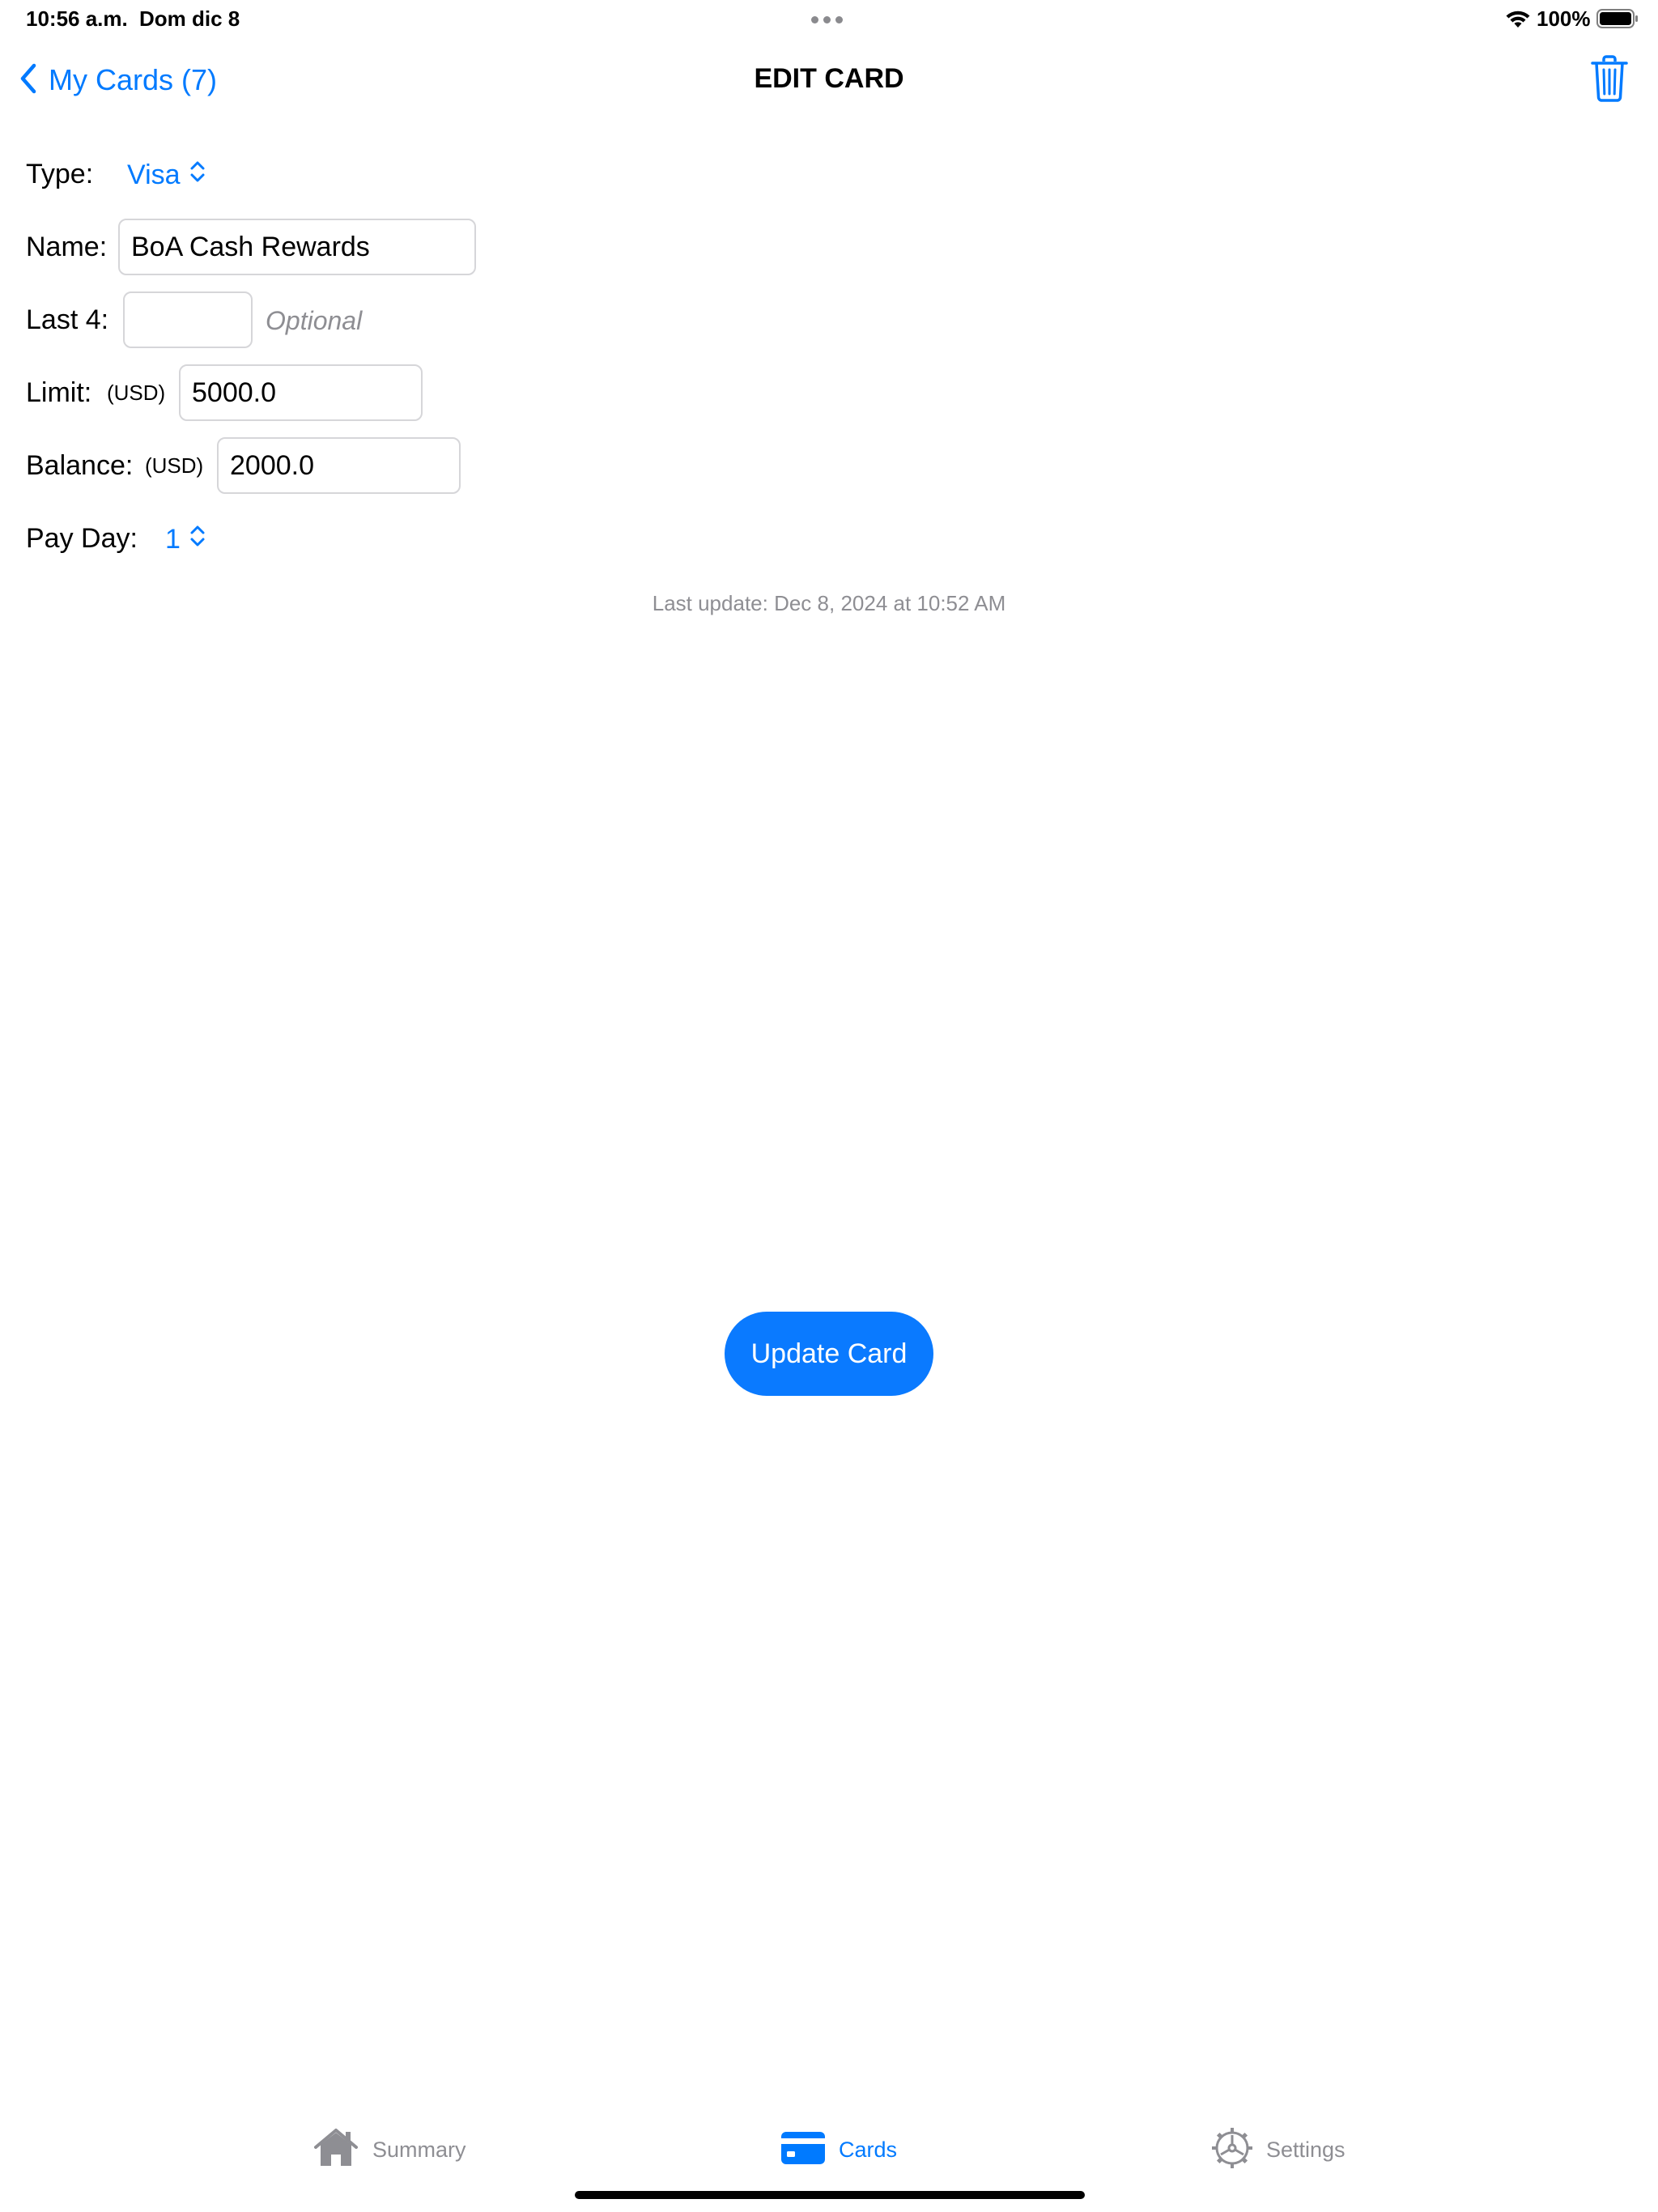 Image resolution: width=1658 pixels, height=2212 pixels. Describe the element at coordinates (77, 19) in the screenshot. I see `status-time: 10:56 a.m.` at that location.